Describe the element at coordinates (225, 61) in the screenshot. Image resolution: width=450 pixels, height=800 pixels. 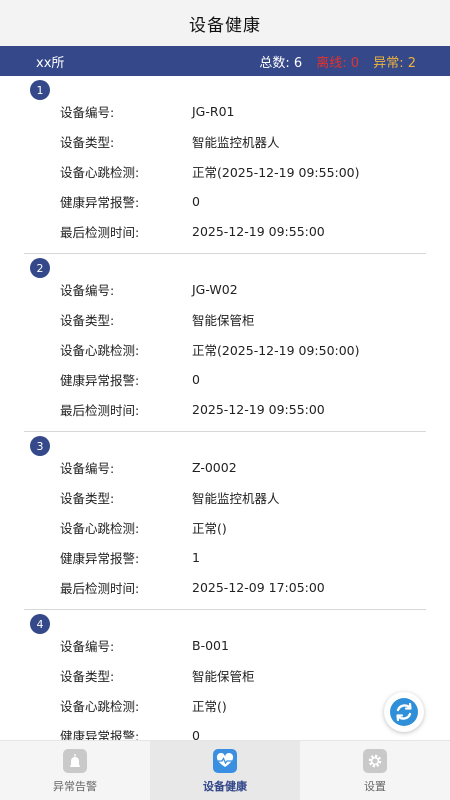
I see `summary-bar: xx所 总数: 6 离线: 0 异常: 2` at that location.